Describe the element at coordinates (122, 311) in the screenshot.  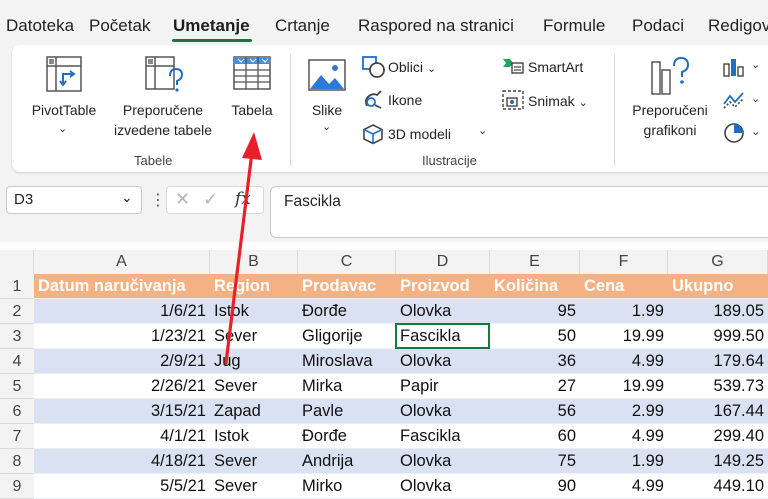
I see `table-cell: 1/6/21` at that location.